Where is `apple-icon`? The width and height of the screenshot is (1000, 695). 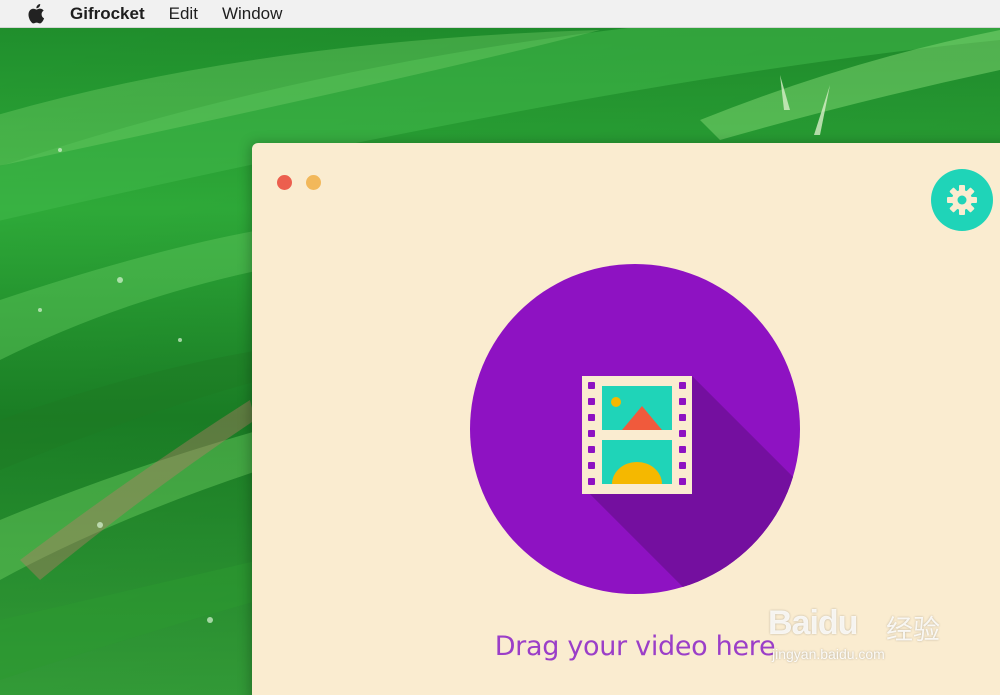 apple-icon is located at coordinates (36, 14).